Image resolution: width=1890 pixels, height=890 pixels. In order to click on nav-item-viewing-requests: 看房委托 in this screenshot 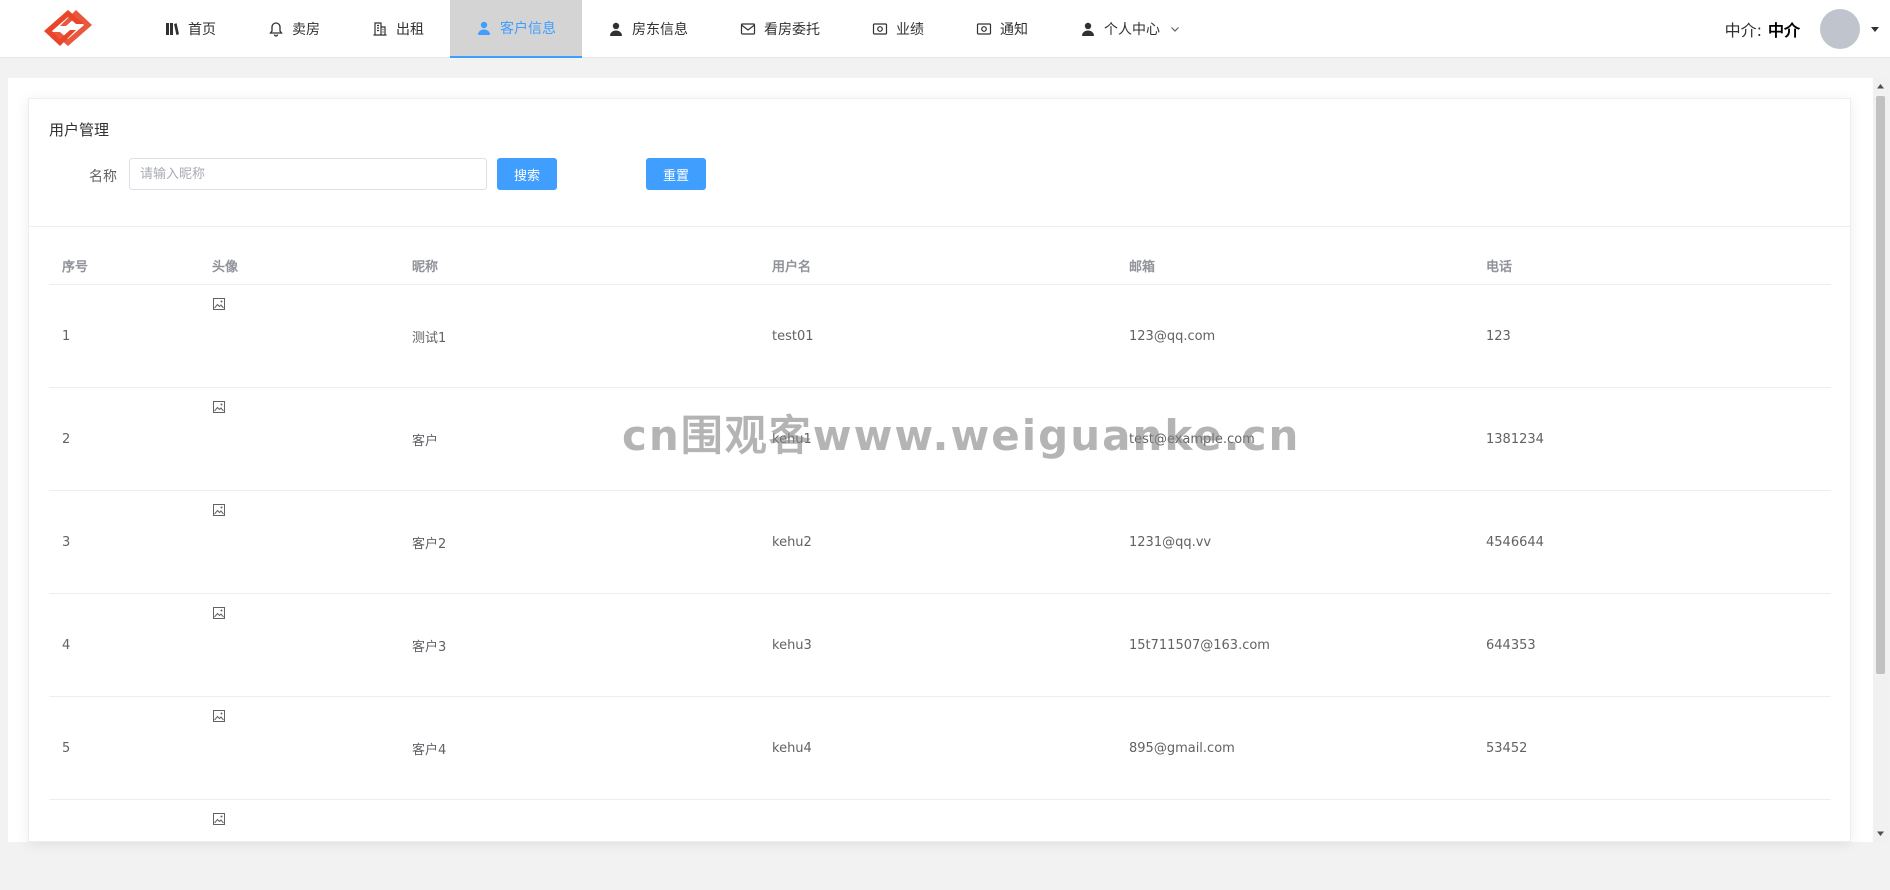, I will do `click(780, 29)`.